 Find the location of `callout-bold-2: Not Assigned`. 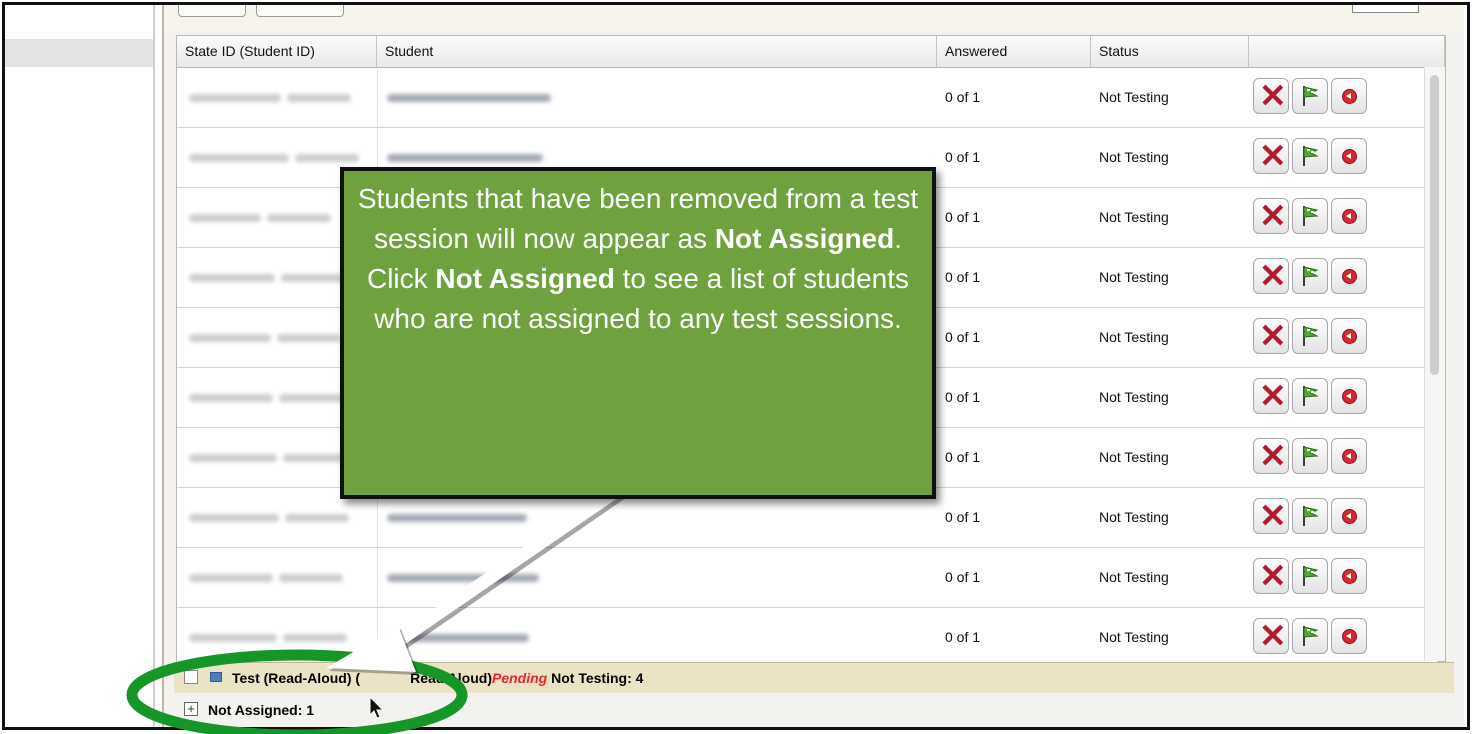

callout-bold-2: Not Assigned is located at coordinates (525, 278).